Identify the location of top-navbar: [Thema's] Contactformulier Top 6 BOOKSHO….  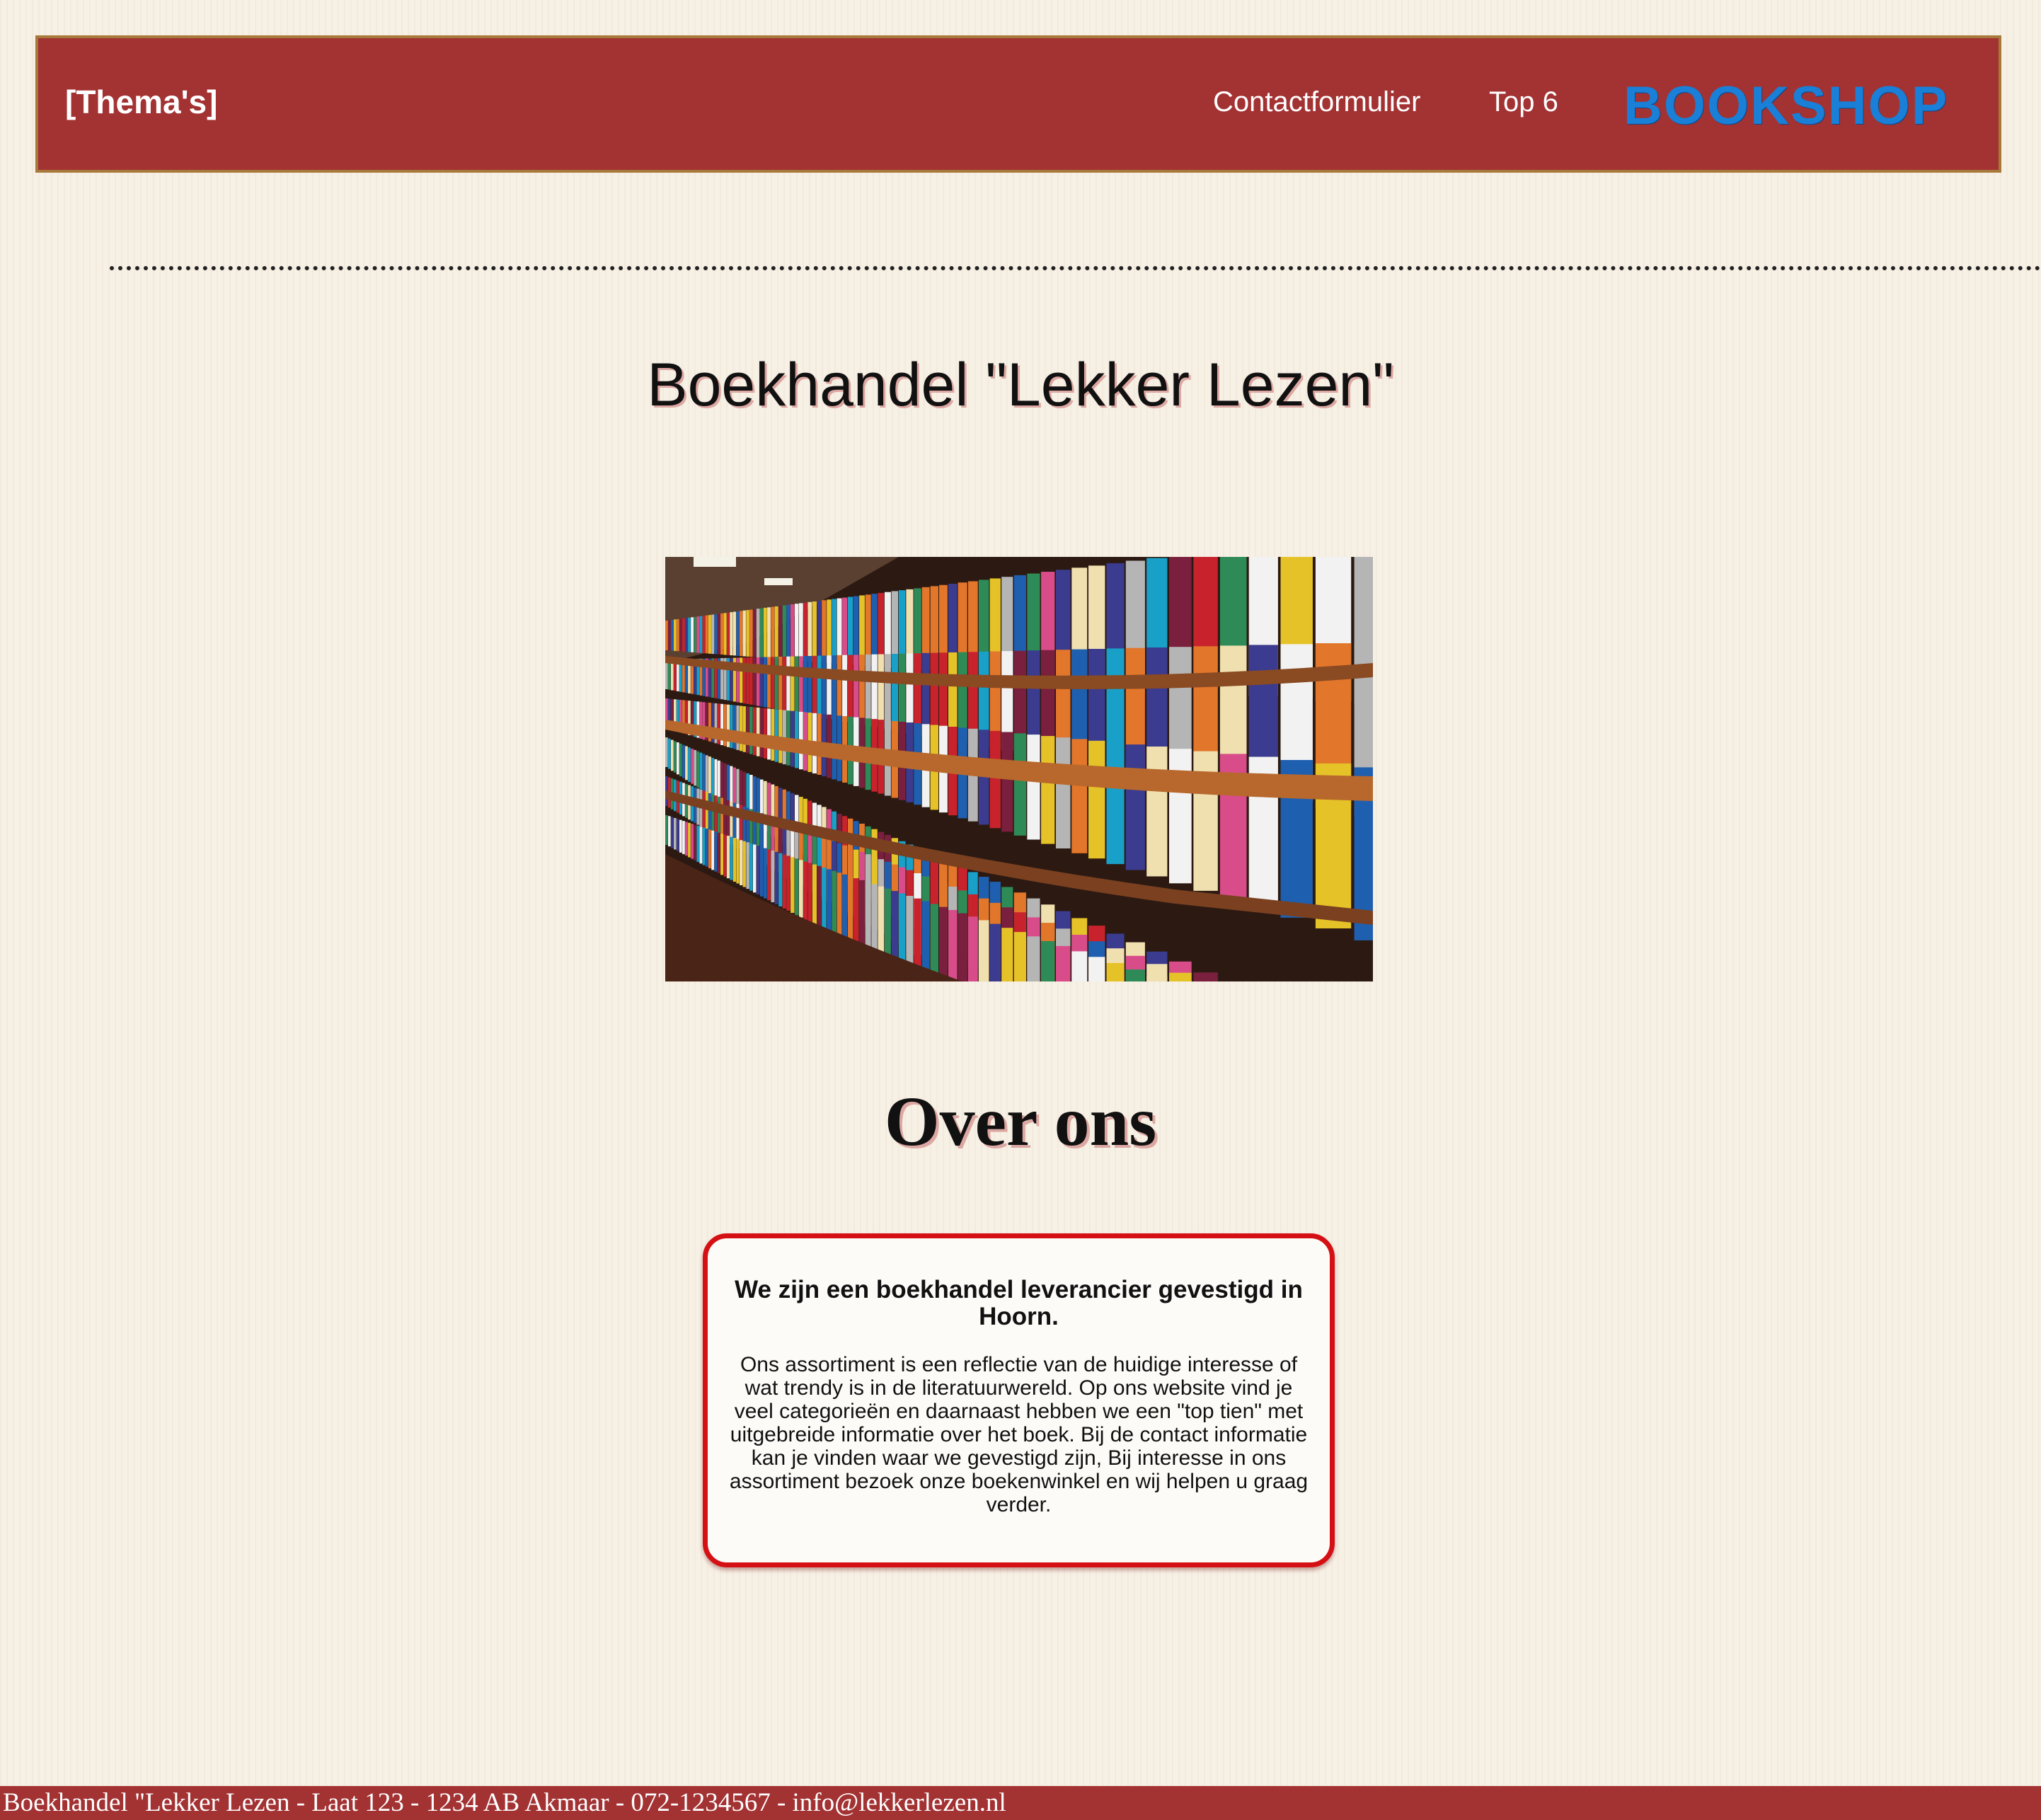
(1018, 104).